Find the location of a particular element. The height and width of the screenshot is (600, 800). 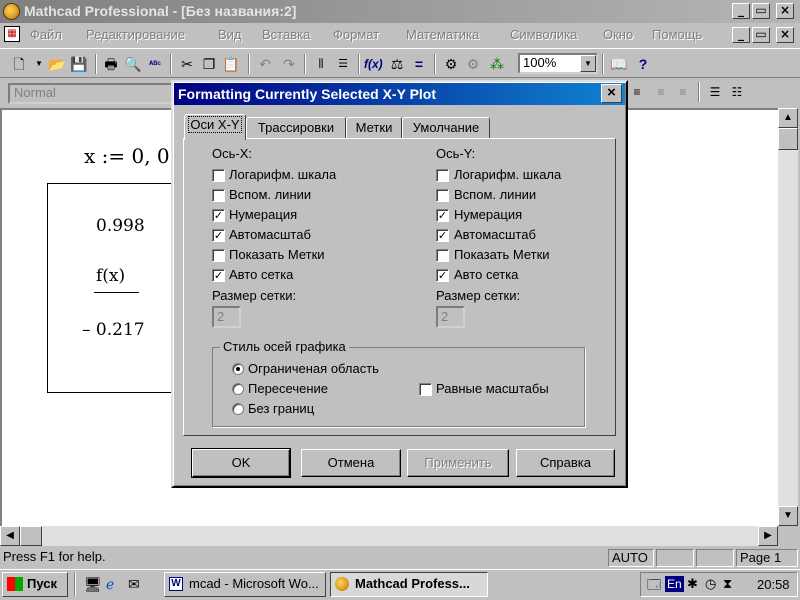

app-title-bar: Mathcad Professional - [Без названия:2] is located at coordinates (400, 11).